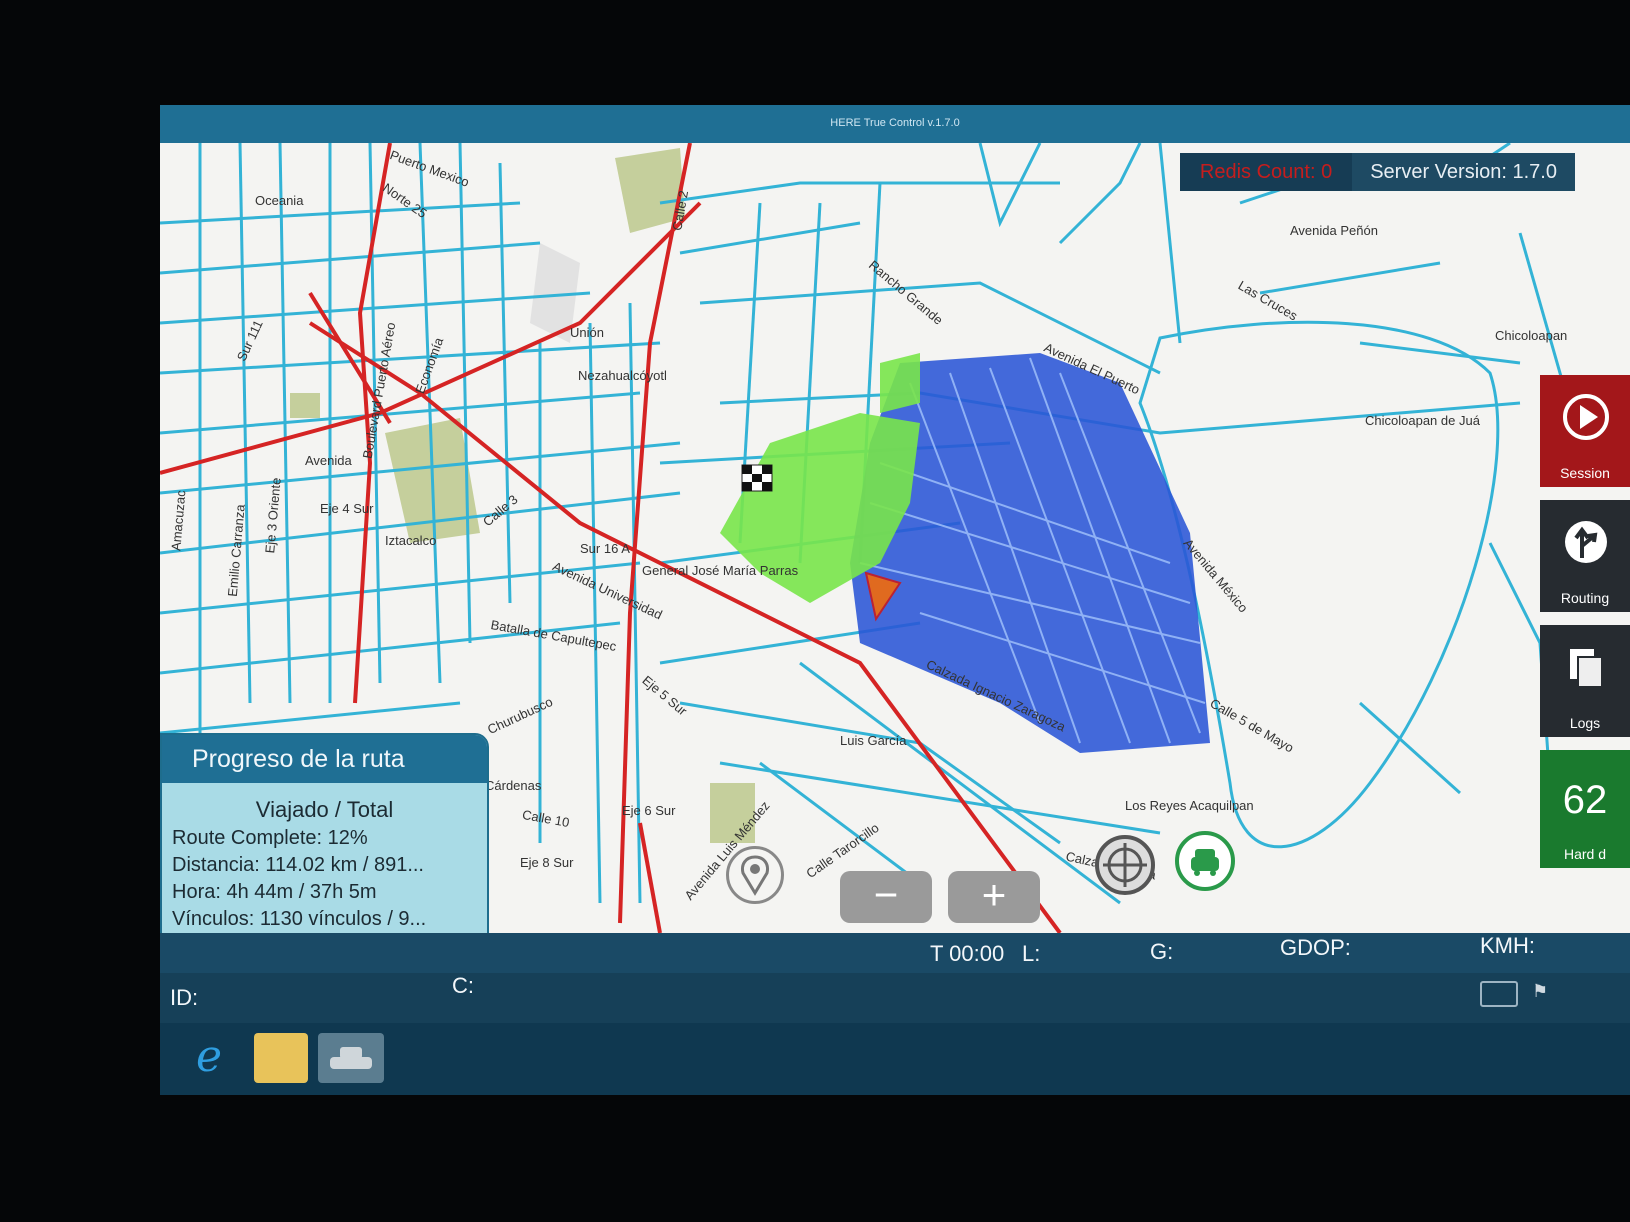  What do you see at coordinates (994, 897) in the screenshot?
I see `zoom-in-button: +` at bounding box center [994, 897].